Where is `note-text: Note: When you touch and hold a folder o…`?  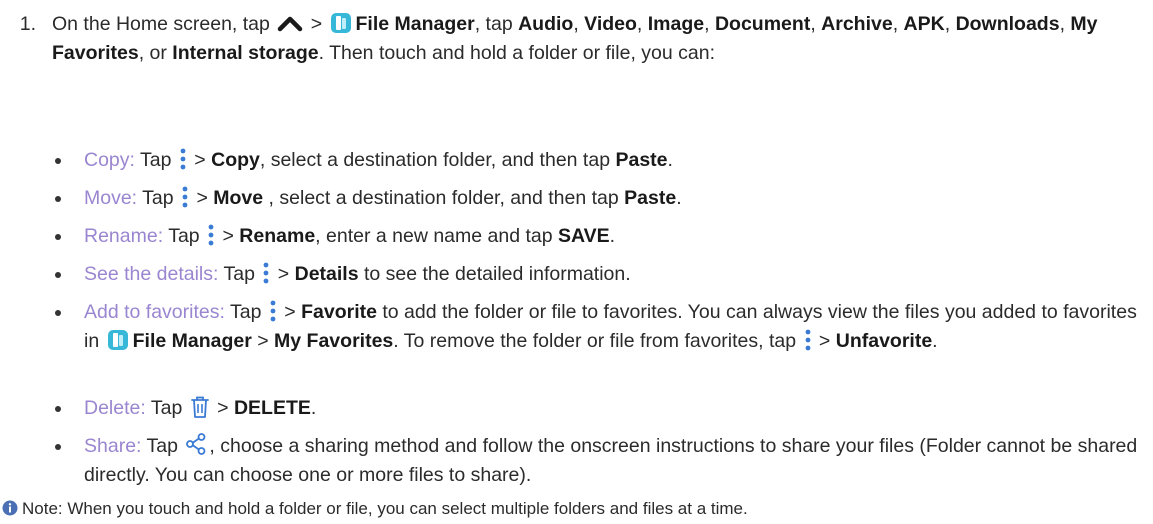 note-text: Note: When you touch and hold a folder o… is located at coordinates (385, 508).